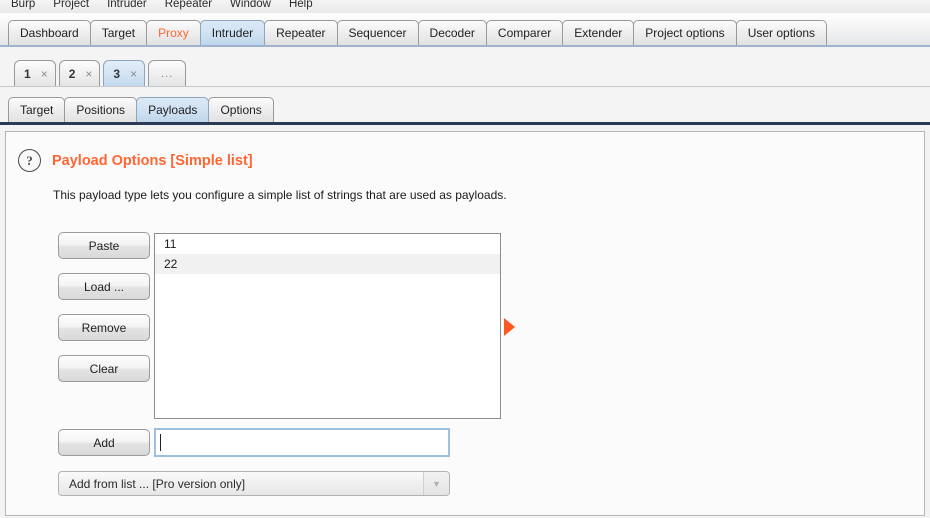 The image size is (930, 518). Describe the element at coordinates (327, 326) in the screenshot. I see `payload-list: 11 22` at that location.